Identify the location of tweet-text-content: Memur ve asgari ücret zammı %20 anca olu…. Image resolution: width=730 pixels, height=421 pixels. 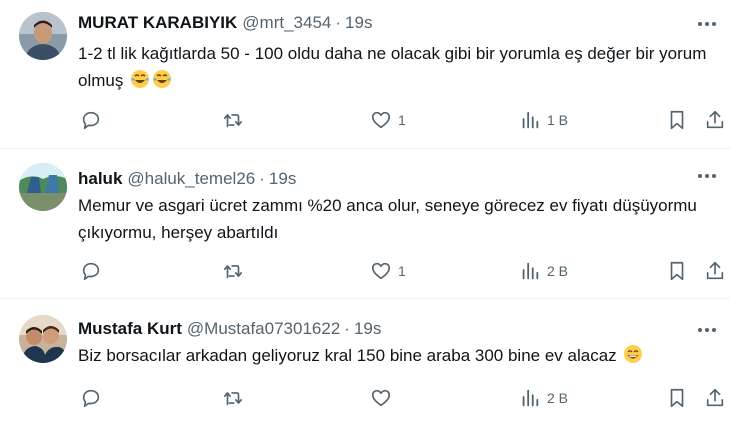
(387, 219).